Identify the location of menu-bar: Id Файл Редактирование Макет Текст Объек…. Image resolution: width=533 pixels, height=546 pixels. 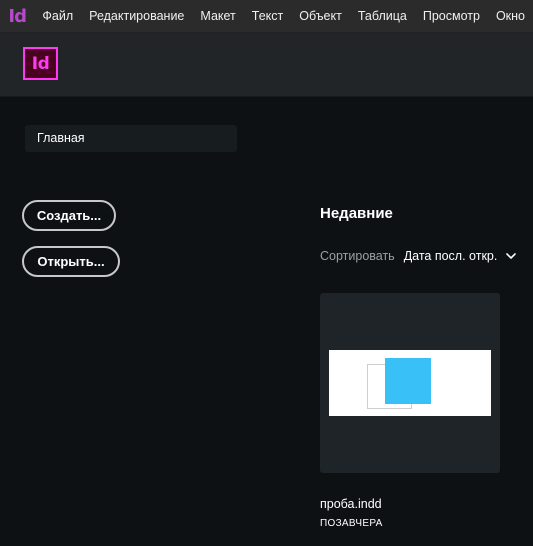
(266, 16).